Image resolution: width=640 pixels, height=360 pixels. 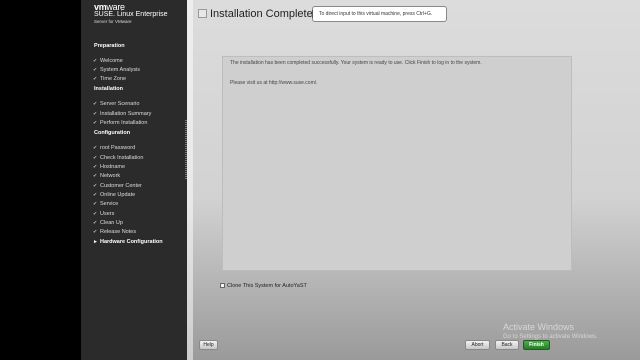 What do you see at coordinates (507, 345) in the screenshot?
I see `back-button: Back` at bounding box center [507, 345].